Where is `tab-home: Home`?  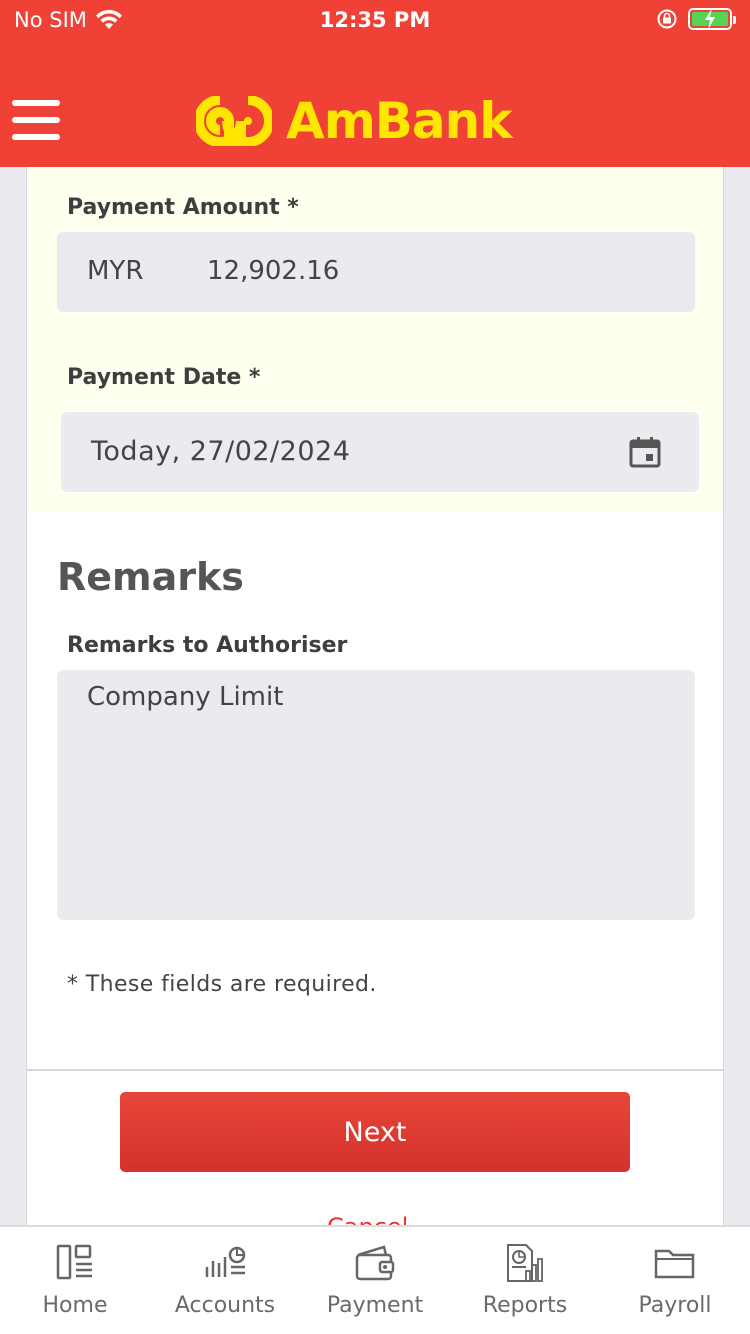 tab-home: Home is located at coordinates (75, 1280).